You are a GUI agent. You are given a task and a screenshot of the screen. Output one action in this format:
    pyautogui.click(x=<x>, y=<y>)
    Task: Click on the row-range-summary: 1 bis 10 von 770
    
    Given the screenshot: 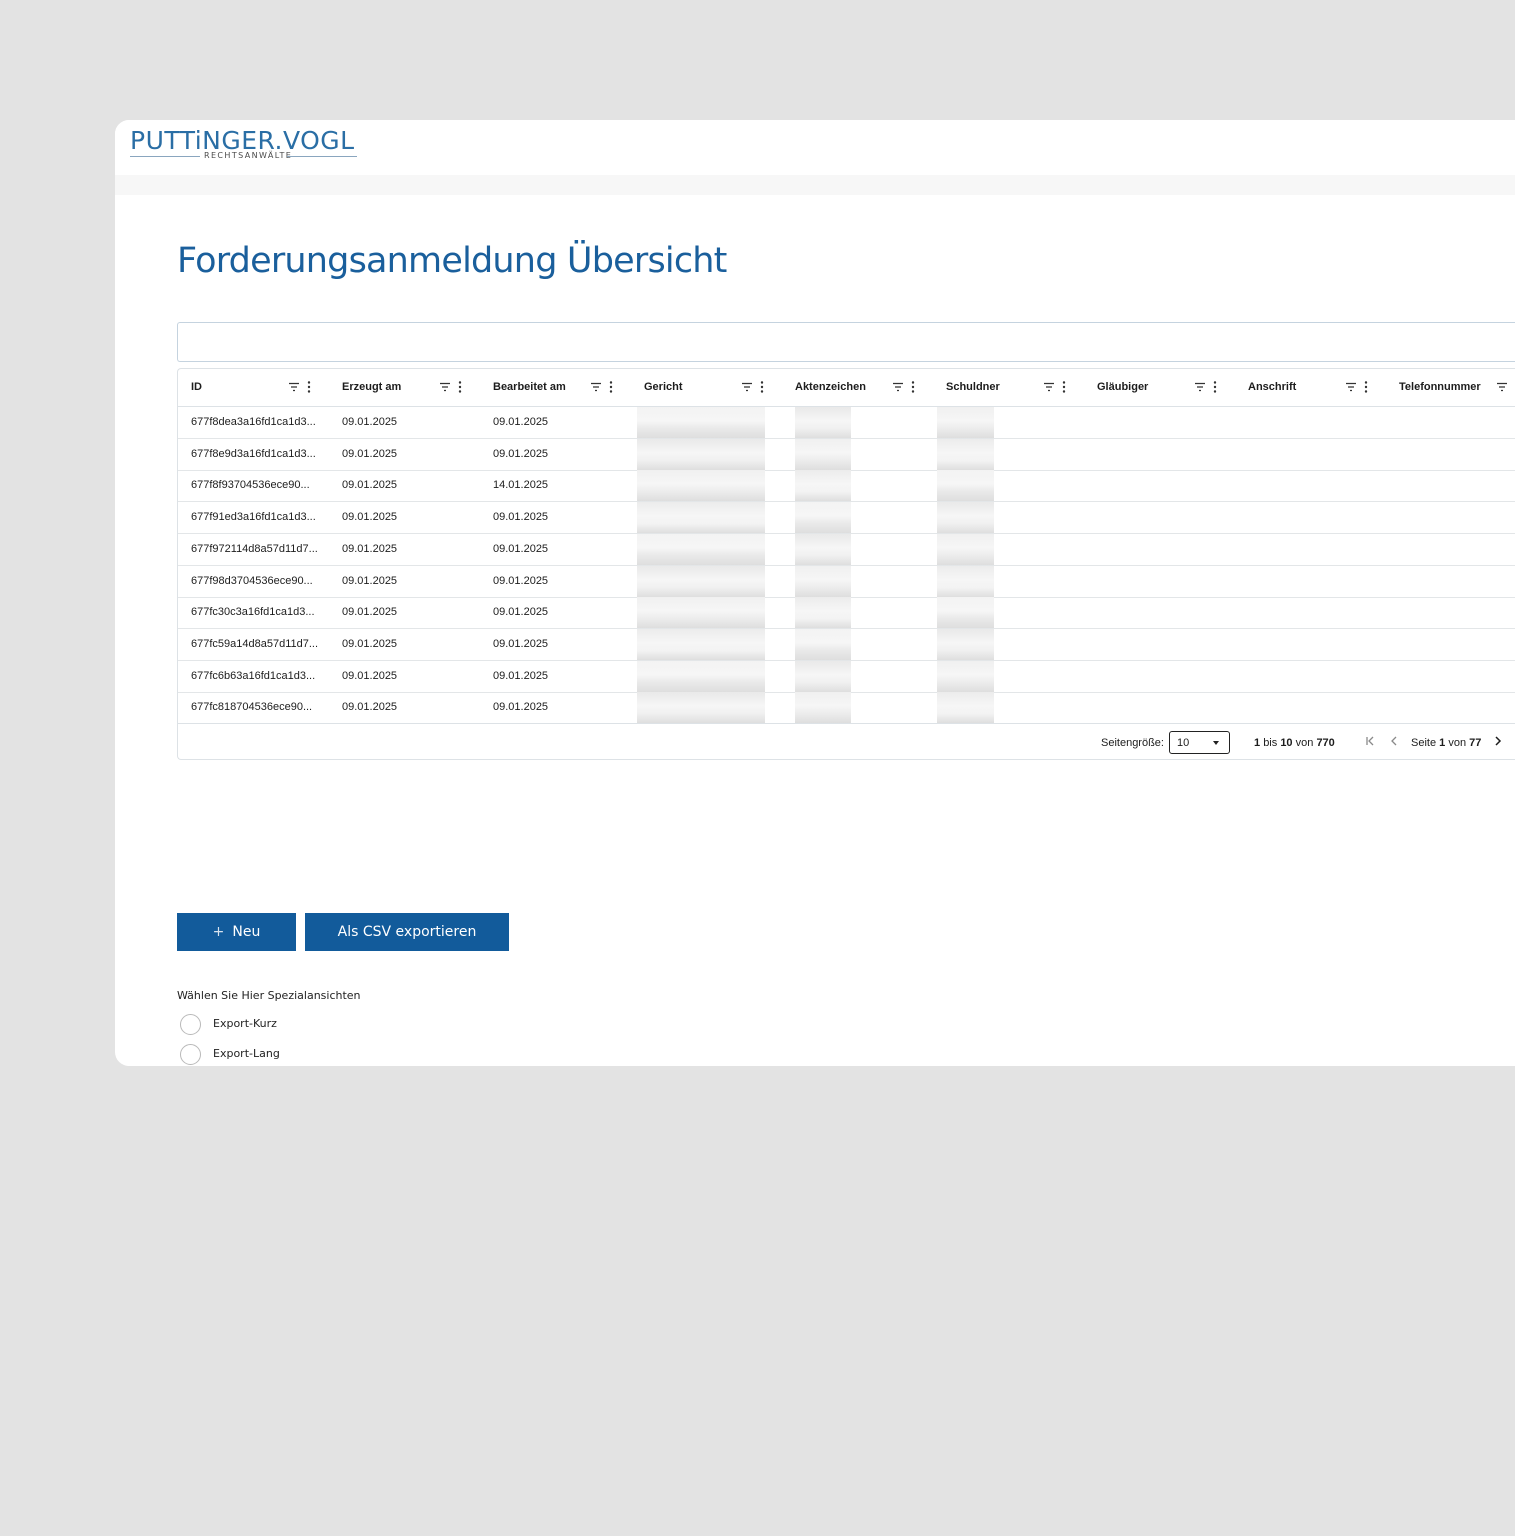 What is the action you would take?
    pyautogui.click(x=1294, y=743)
    